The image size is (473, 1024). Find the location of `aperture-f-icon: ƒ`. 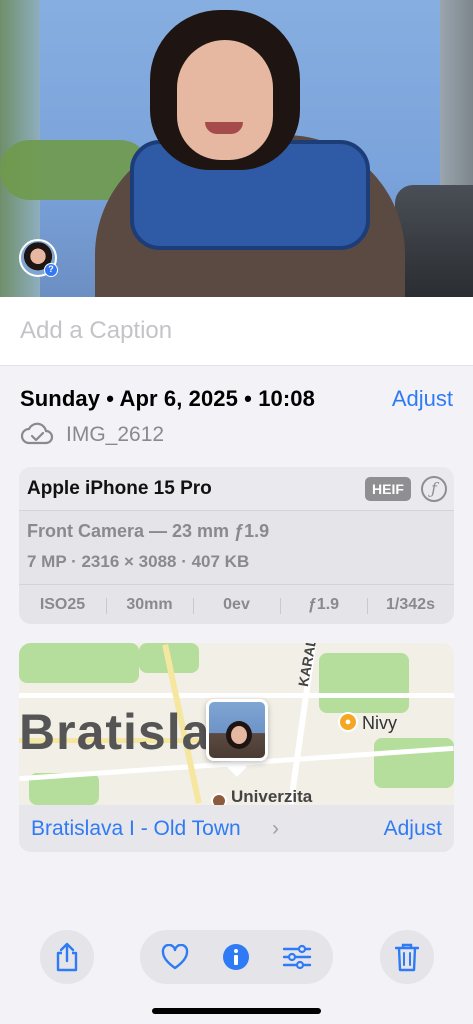

aperture-f-icon: ƒ is located at coordinates (434, 489).